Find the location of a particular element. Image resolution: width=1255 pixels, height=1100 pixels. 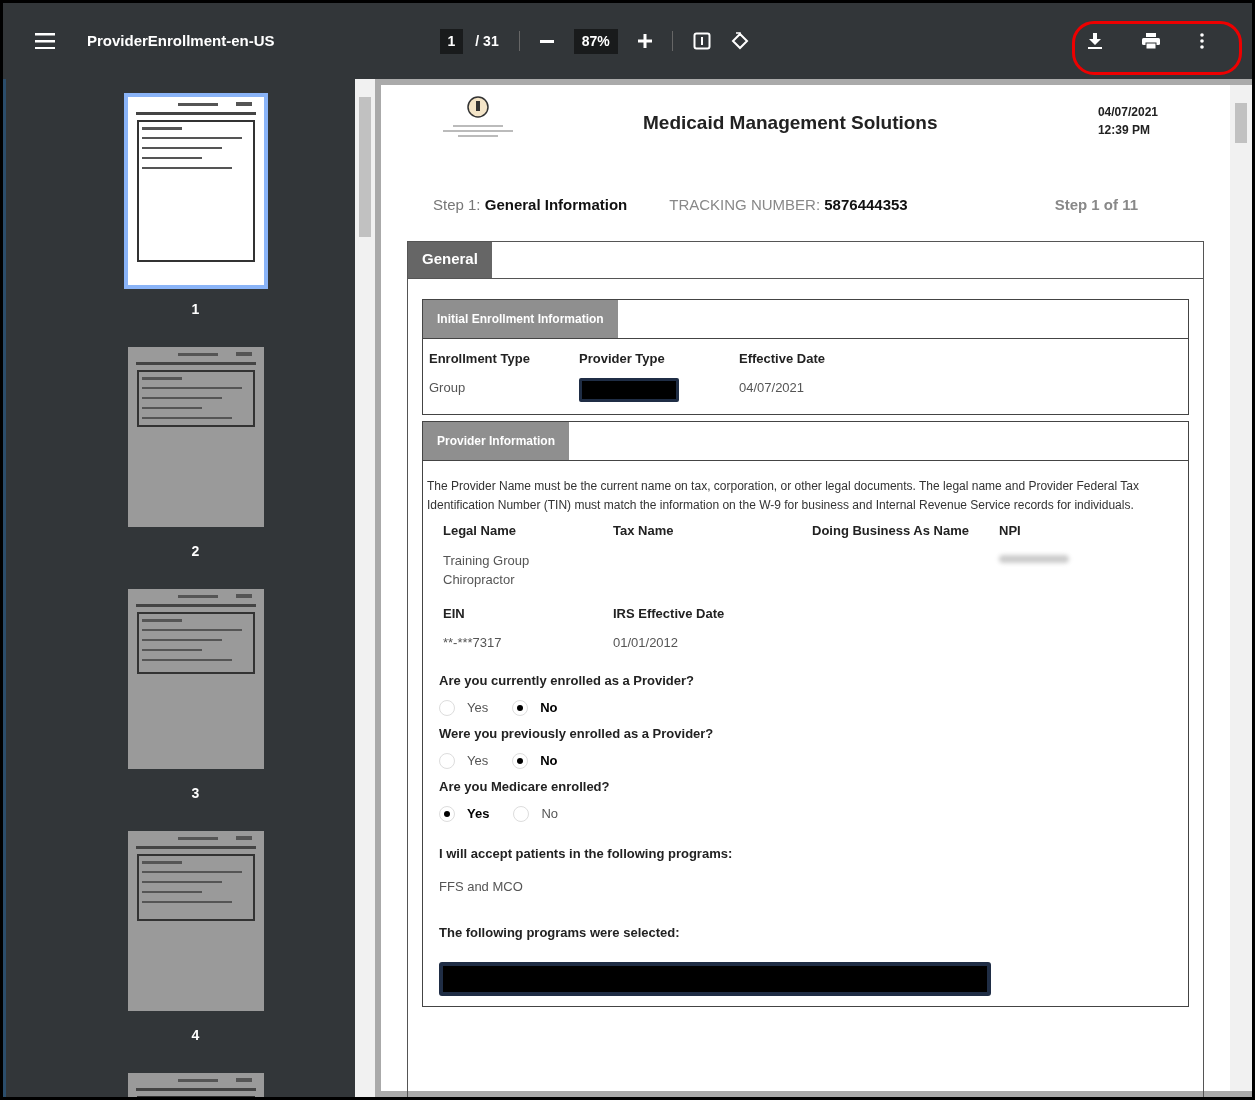

selected-programs-label: The following programs were selected: is located at coordinates (560, 932).